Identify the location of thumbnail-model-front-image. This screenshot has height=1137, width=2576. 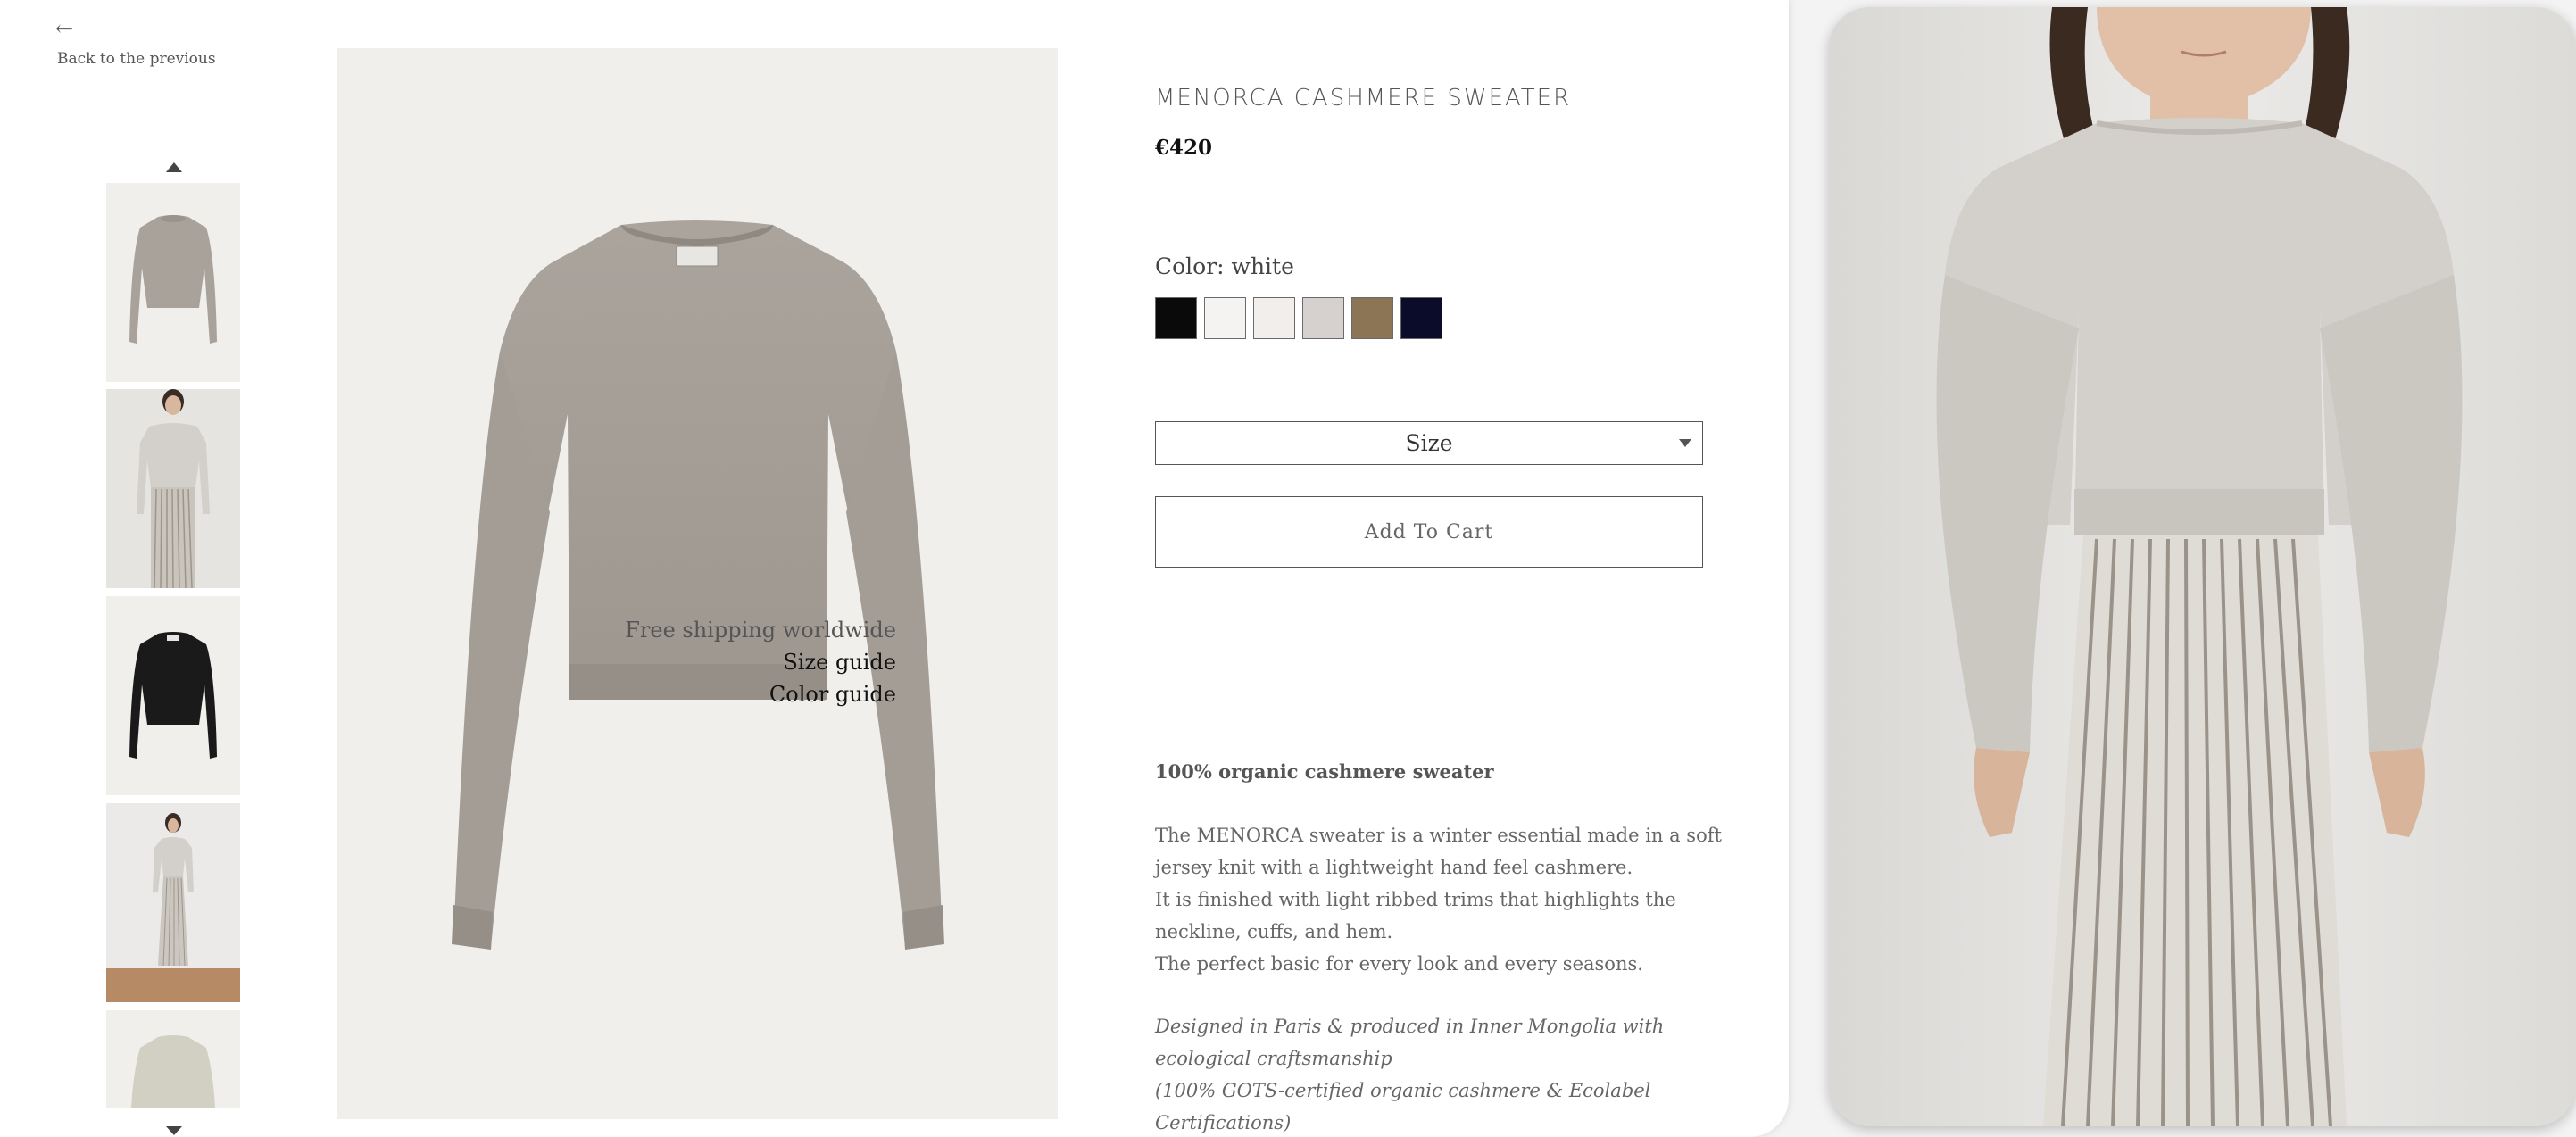
(173, 488).